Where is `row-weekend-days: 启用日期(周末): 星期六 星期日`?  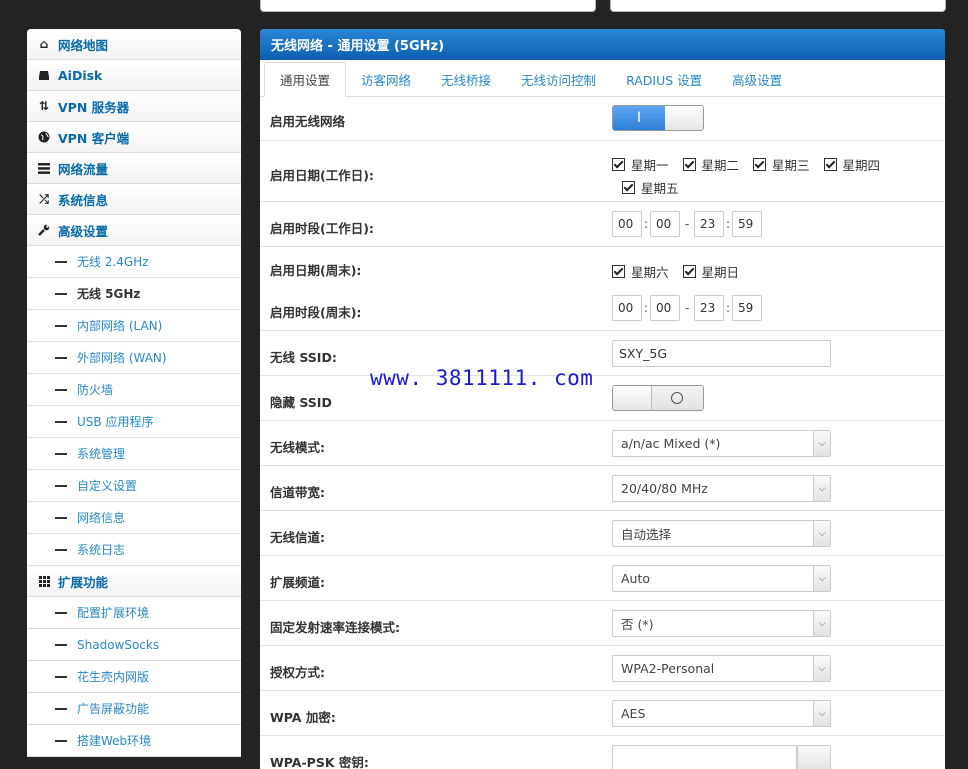
row-weekend-days: 启用日期(周末): 星期六 星期日 is located at coordinates (505, 271).